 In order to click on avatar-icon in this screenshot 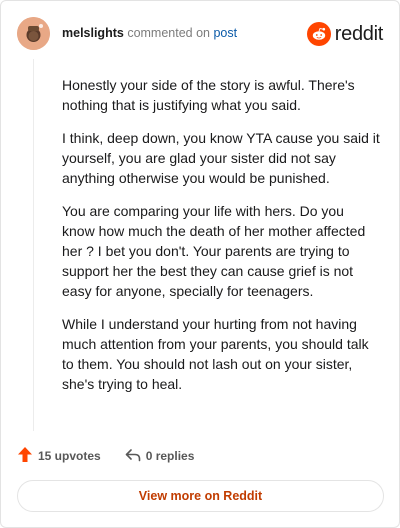, I will do `click(33, 33)`.